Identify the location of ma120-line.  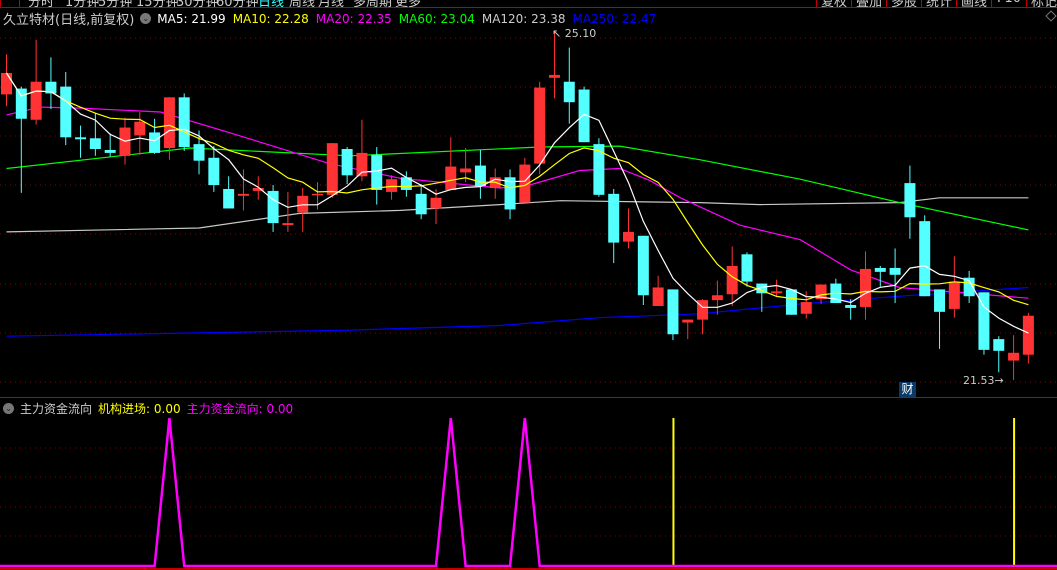
(517, 215).